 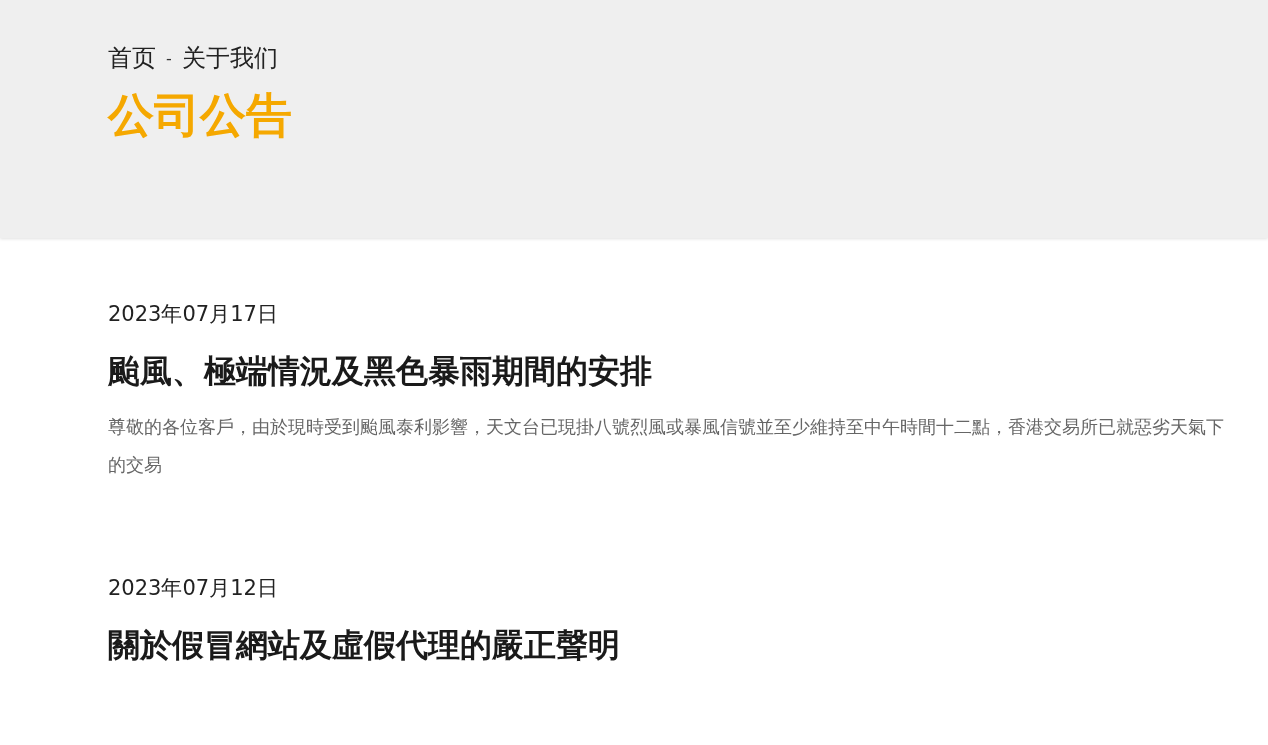 What do you see at coordinates (200, 116) in the screenshot?
I see `page-title: 公司公告` at bounding box center [200, 116].